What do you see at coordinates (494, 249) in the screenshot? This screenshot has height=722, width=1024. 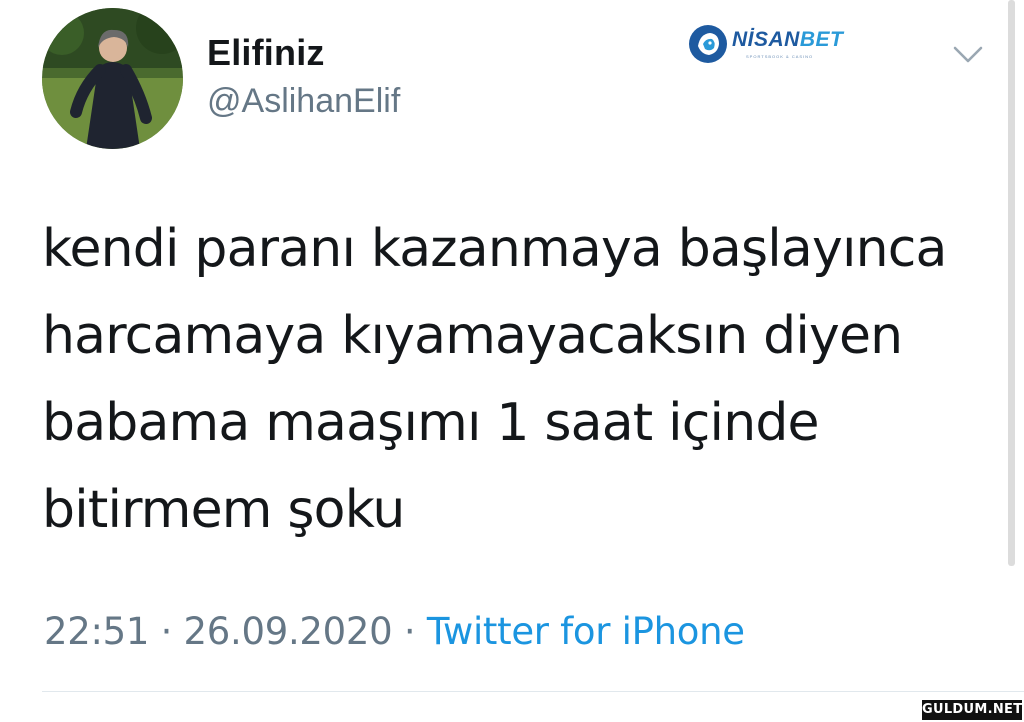 I see `tweet-text-line: kendi paranı kazanmaya başlayınca` at bounding box center [494, 249].